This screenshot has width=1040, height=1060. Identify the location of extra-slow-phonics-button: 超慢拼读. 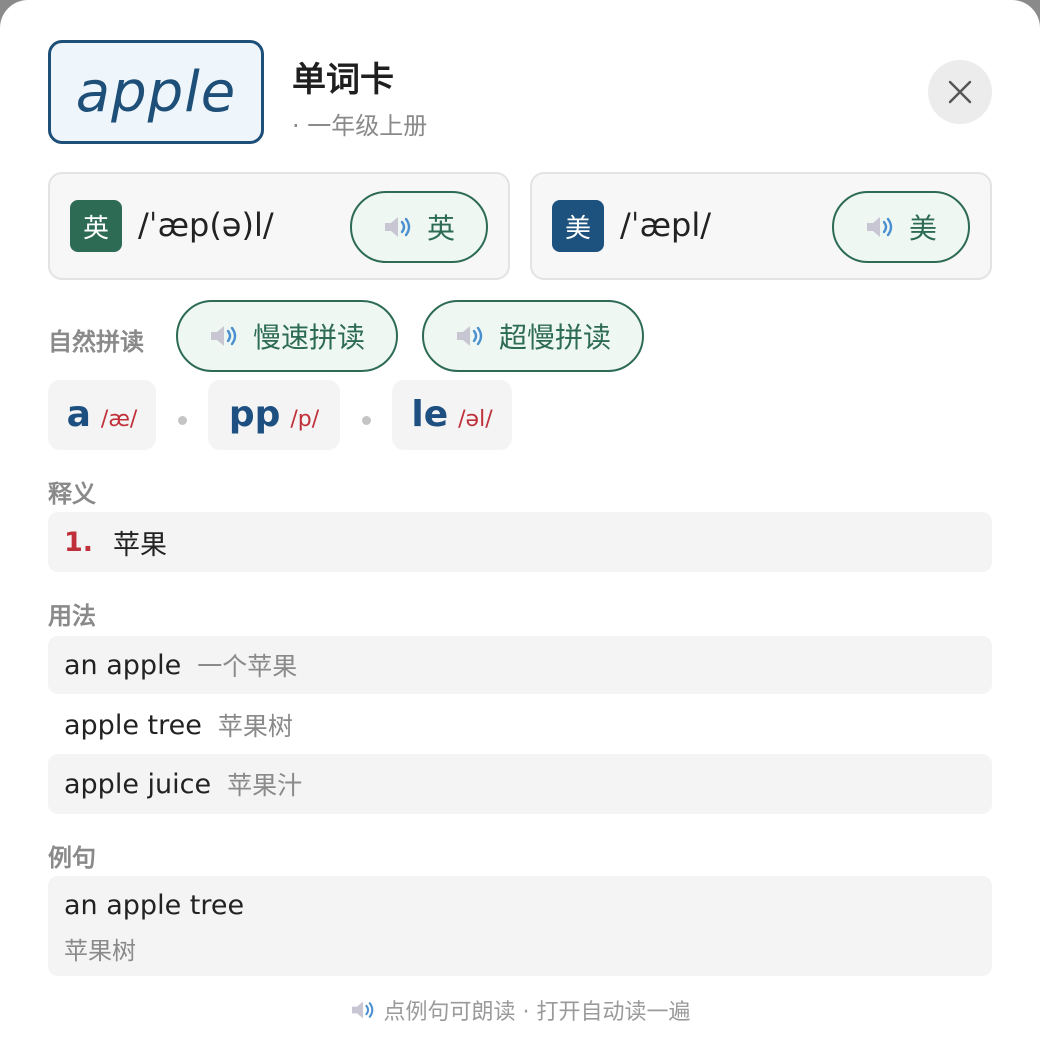
(533, 336).